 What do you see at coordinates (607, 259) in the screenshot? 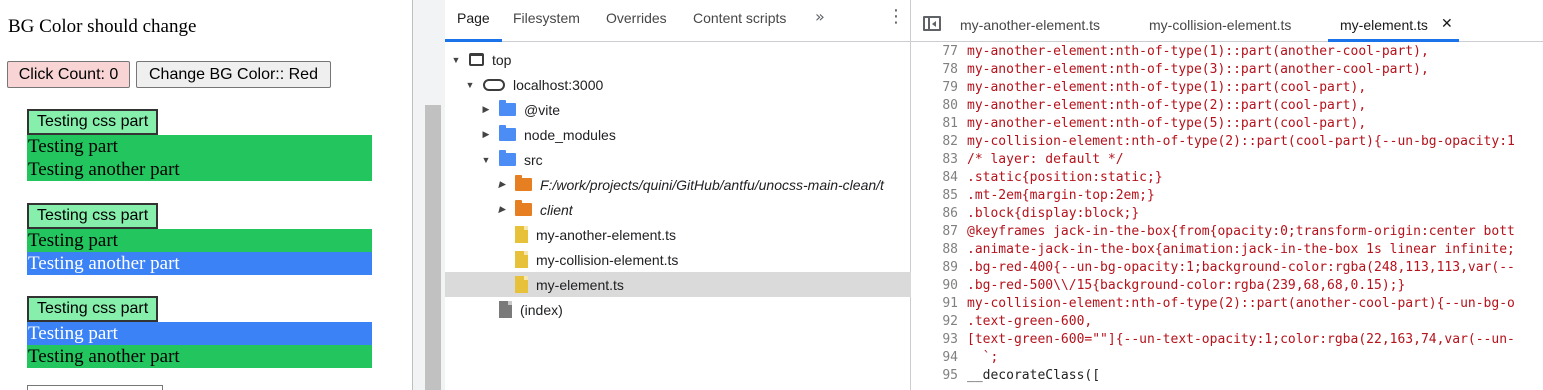
I see `tree-item-label: my-collision-element.ts` at bounding box center [607, 259].